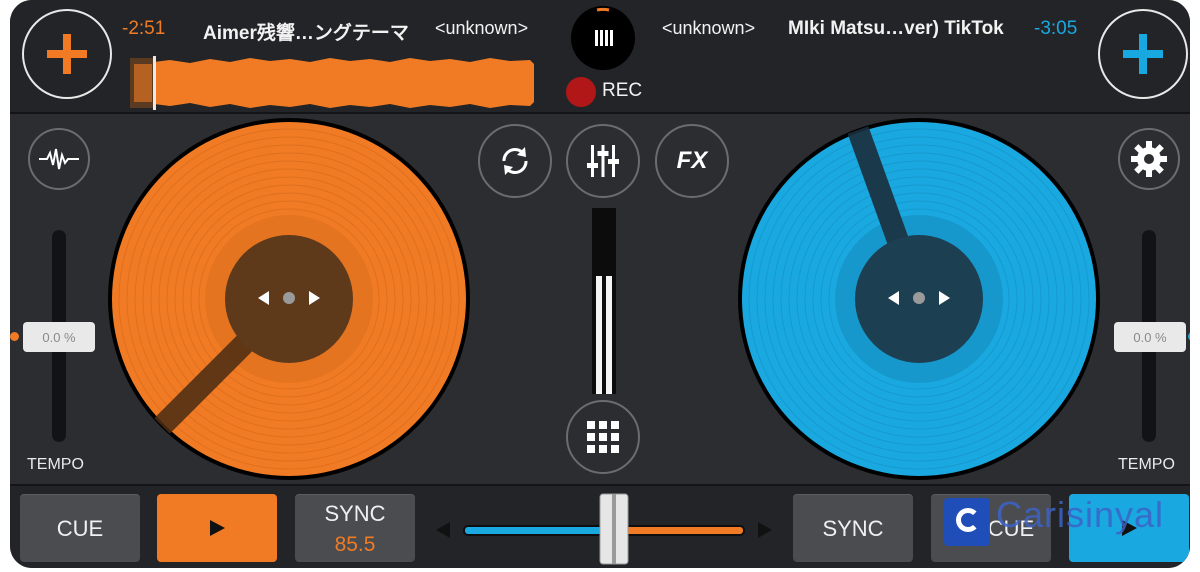 The image size is (1200, 572). What do you see at coordinates (1056, 28) in the screenshot?
I see `right-time-remaining: -3:05` at bounding box center [1056, 28].